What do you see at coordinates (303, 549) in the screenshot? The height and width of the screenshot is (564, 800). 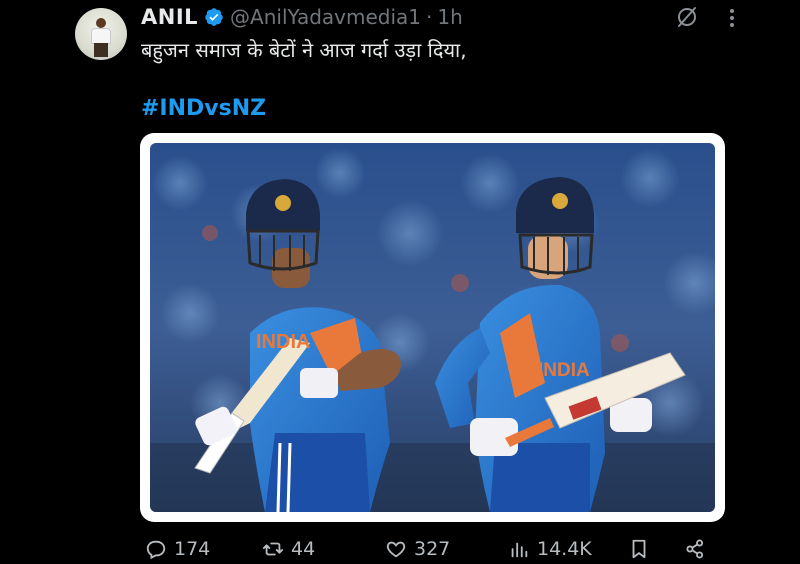 I see `repost-count: 44` at bounding box center [303, 549].